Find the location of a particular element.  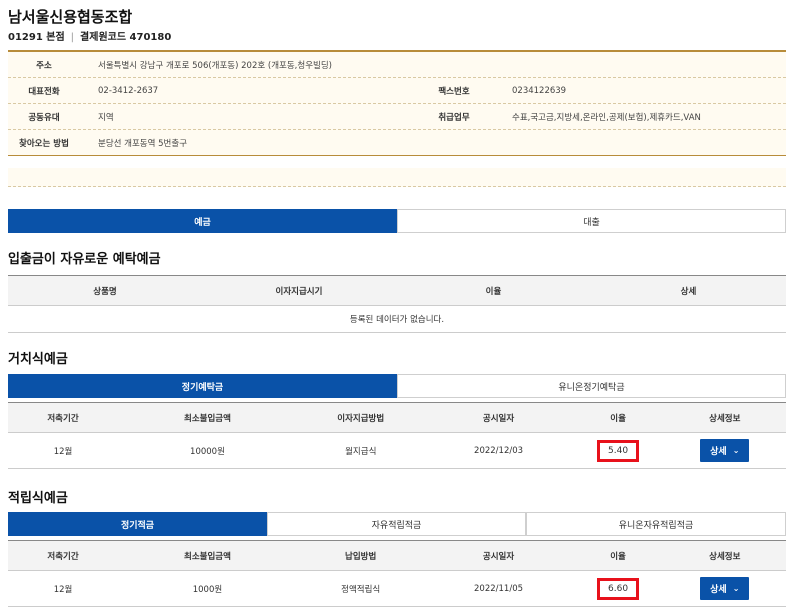

table-row: 12월 10000원 월지급식 2022/12/03 5.40 상세 ⌄ is located at coordinates (397, 450).